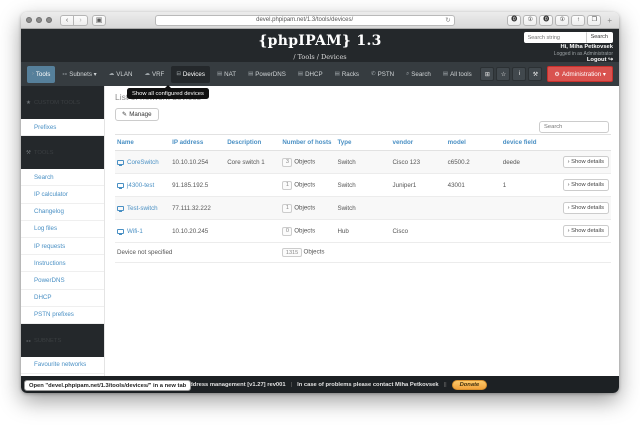 This screenshot has height=427, width=640. I want to click on nav-item-icon: ›, so click(33, 74).